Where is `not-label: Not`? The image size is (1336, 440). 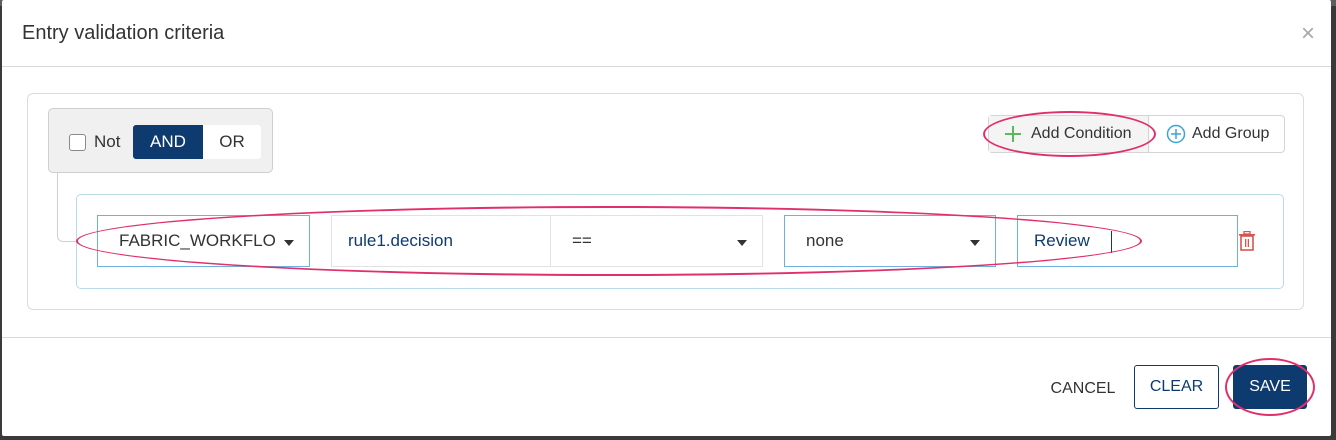 not-label: Not is located at coordinates (107, 141).